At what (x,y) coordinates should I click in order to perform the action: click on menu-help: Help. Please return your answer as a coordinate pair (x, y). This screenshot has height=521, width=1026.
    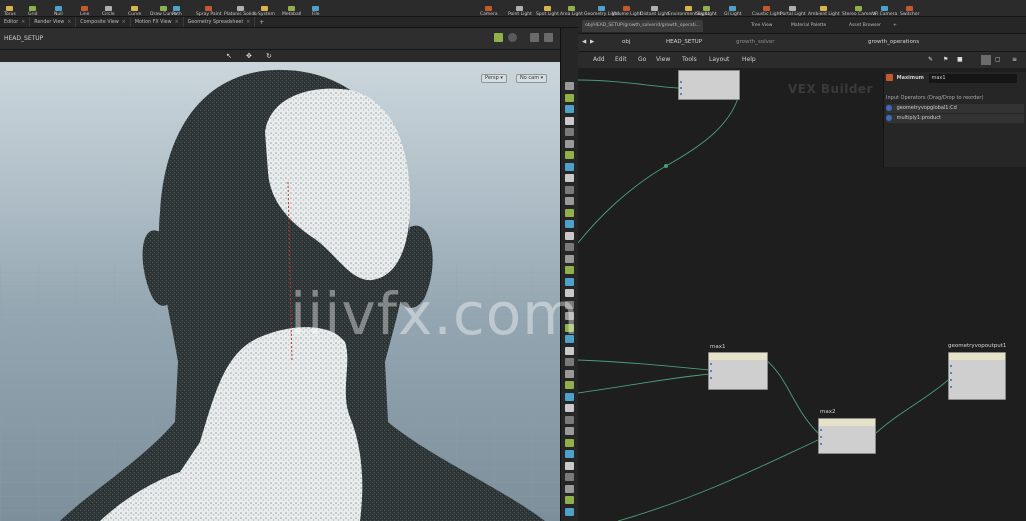
    Looking at the image, I should click on (749, 59).